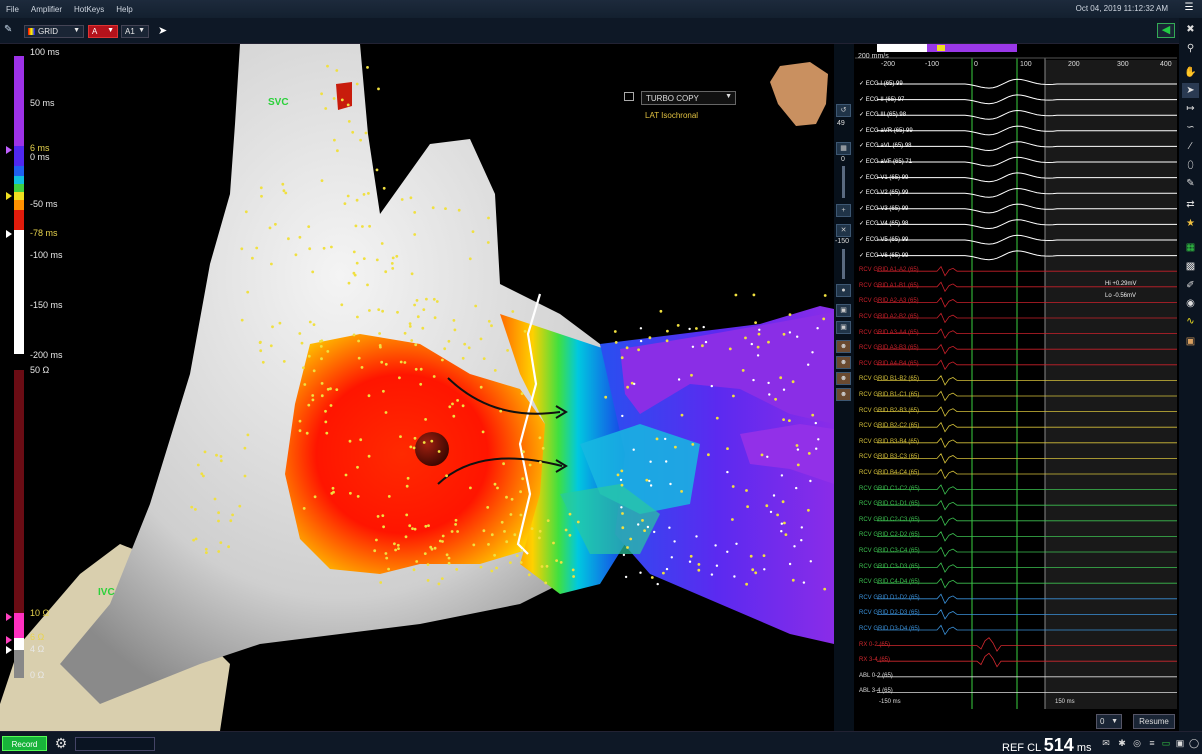 This screenshot has width=1202, height=754. I want to click on trace-label: RCV GRID B2-B3 (65), so click(889, 411).